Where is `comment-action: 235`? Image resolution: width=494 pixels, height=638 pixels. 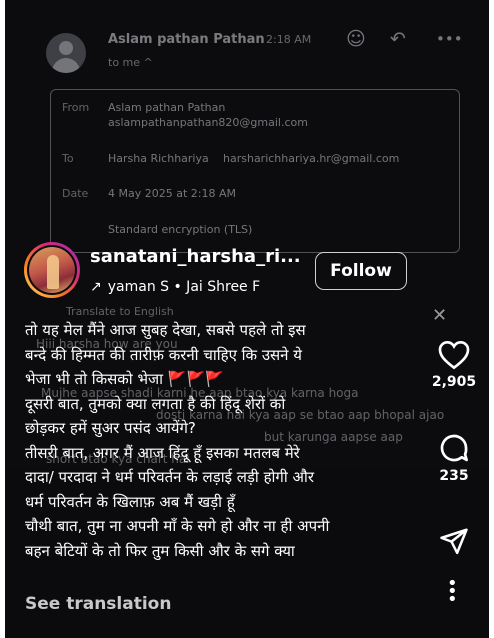 comment-action: 235 is located at coordinates (454, 458).